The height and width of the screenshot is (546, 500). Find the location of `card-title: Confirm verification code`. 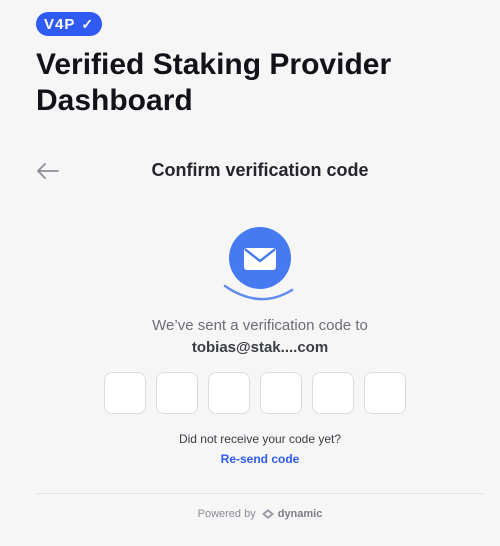

card-title: Confirm verification code is located at coordinates (260, 170).